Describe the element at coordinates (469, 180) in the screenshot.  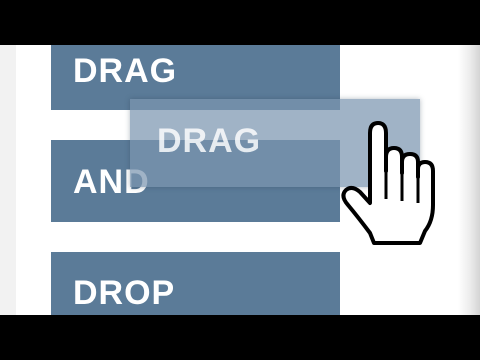
I see `right-edge` at that location.